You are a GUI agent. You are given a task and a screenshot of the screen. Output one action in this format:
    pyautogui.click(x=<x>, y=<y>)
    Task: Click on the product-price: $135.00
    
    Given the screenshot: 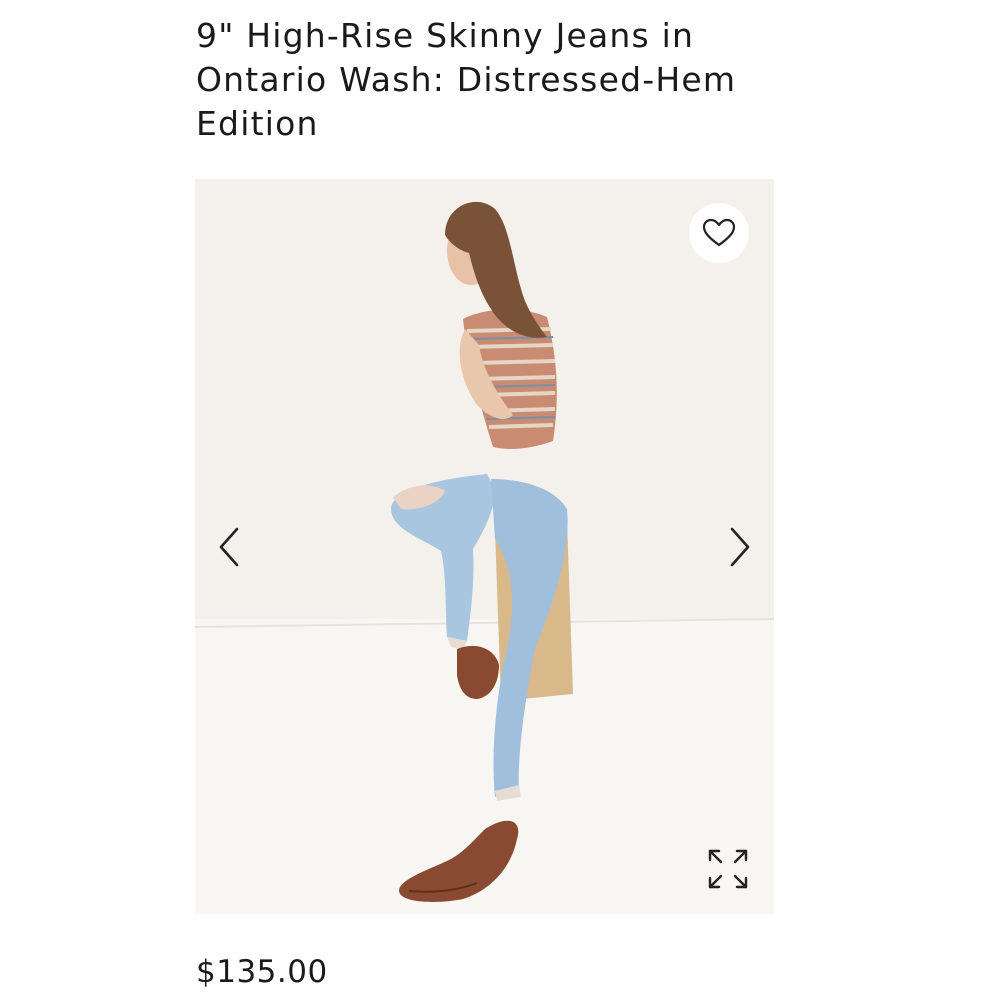 What is the action you would take?
    pyautogui.click(x=262, y=972)
    